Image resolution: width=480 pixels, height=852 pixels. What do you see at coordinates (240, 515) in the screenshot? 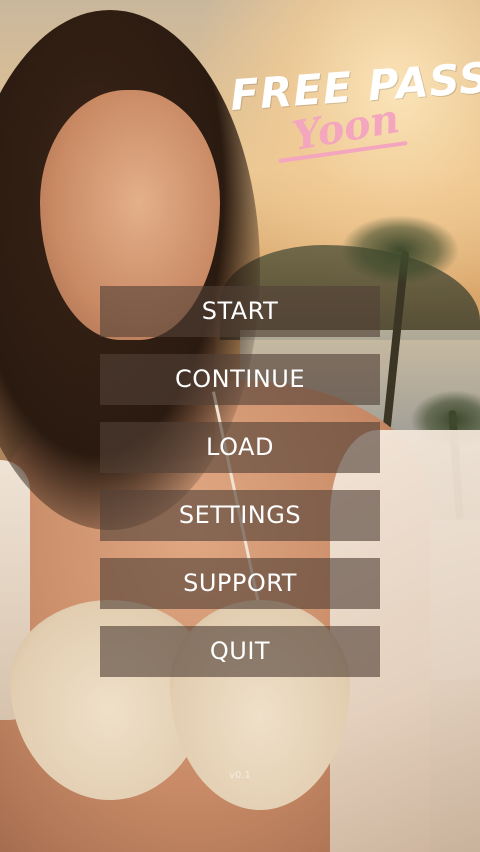
I see `settings-button: SETTINGS` at bounding box center [240, 515].